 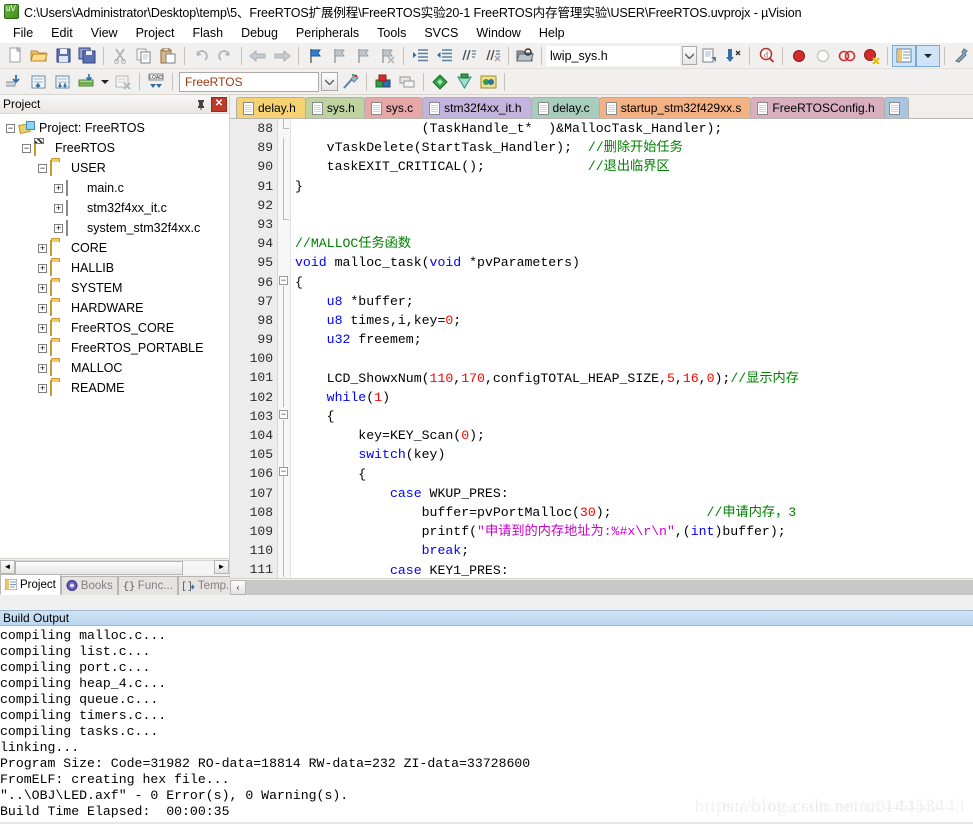 What do you see at coordinates (823, 56) in the screenshot?
I see `disable-breakpoint-icon` at bounding box center [823, 56].